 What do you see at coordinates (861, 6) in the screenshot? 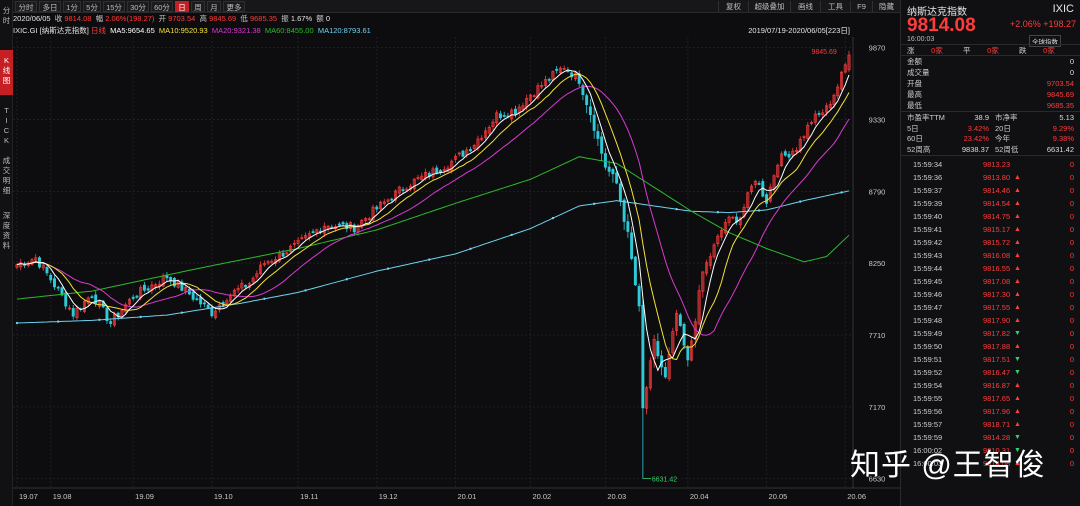
I see `tool-button: F9` at bounding box center [861, 6].